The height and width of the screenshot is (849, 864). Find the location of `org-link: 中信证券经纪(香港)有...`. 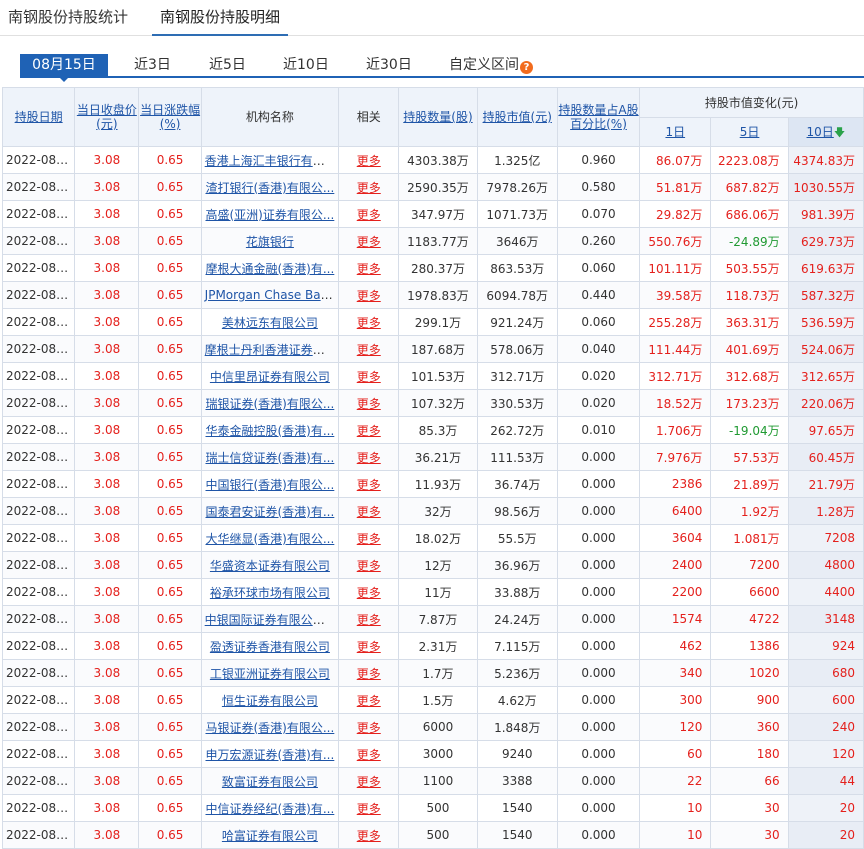

org-link: 中信证券经纪(香港)有... is located at coordinates (270, 809).